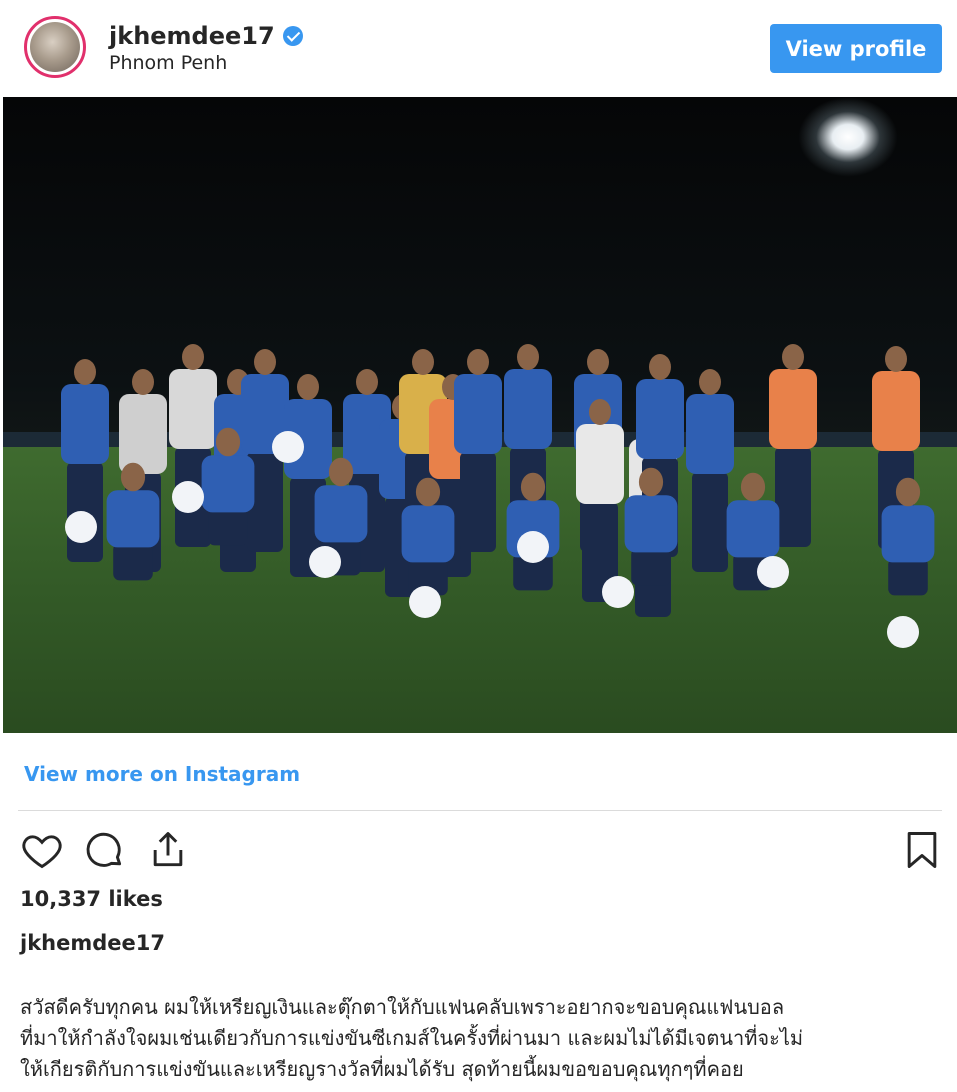  I want to click on bookmark-icon, so click(922, 850).